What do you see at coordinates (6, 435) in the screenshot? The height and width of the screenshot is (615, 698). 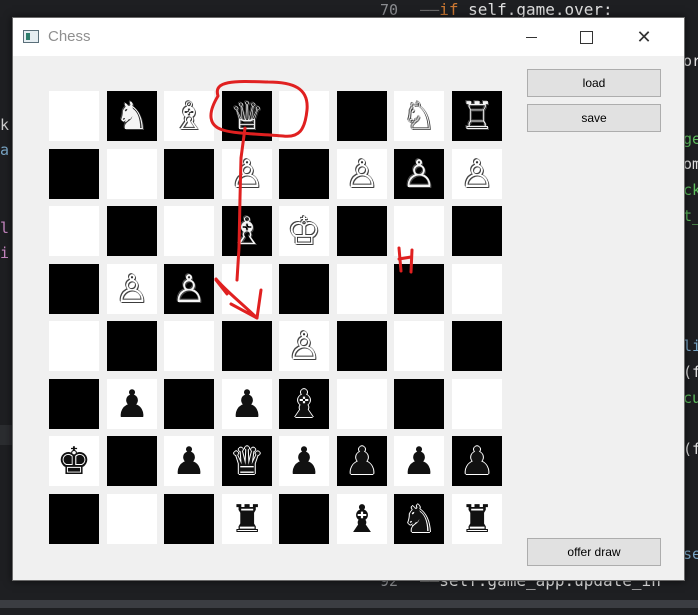 I see `editor-current-line-highlight` at bounding box center [6, 435].